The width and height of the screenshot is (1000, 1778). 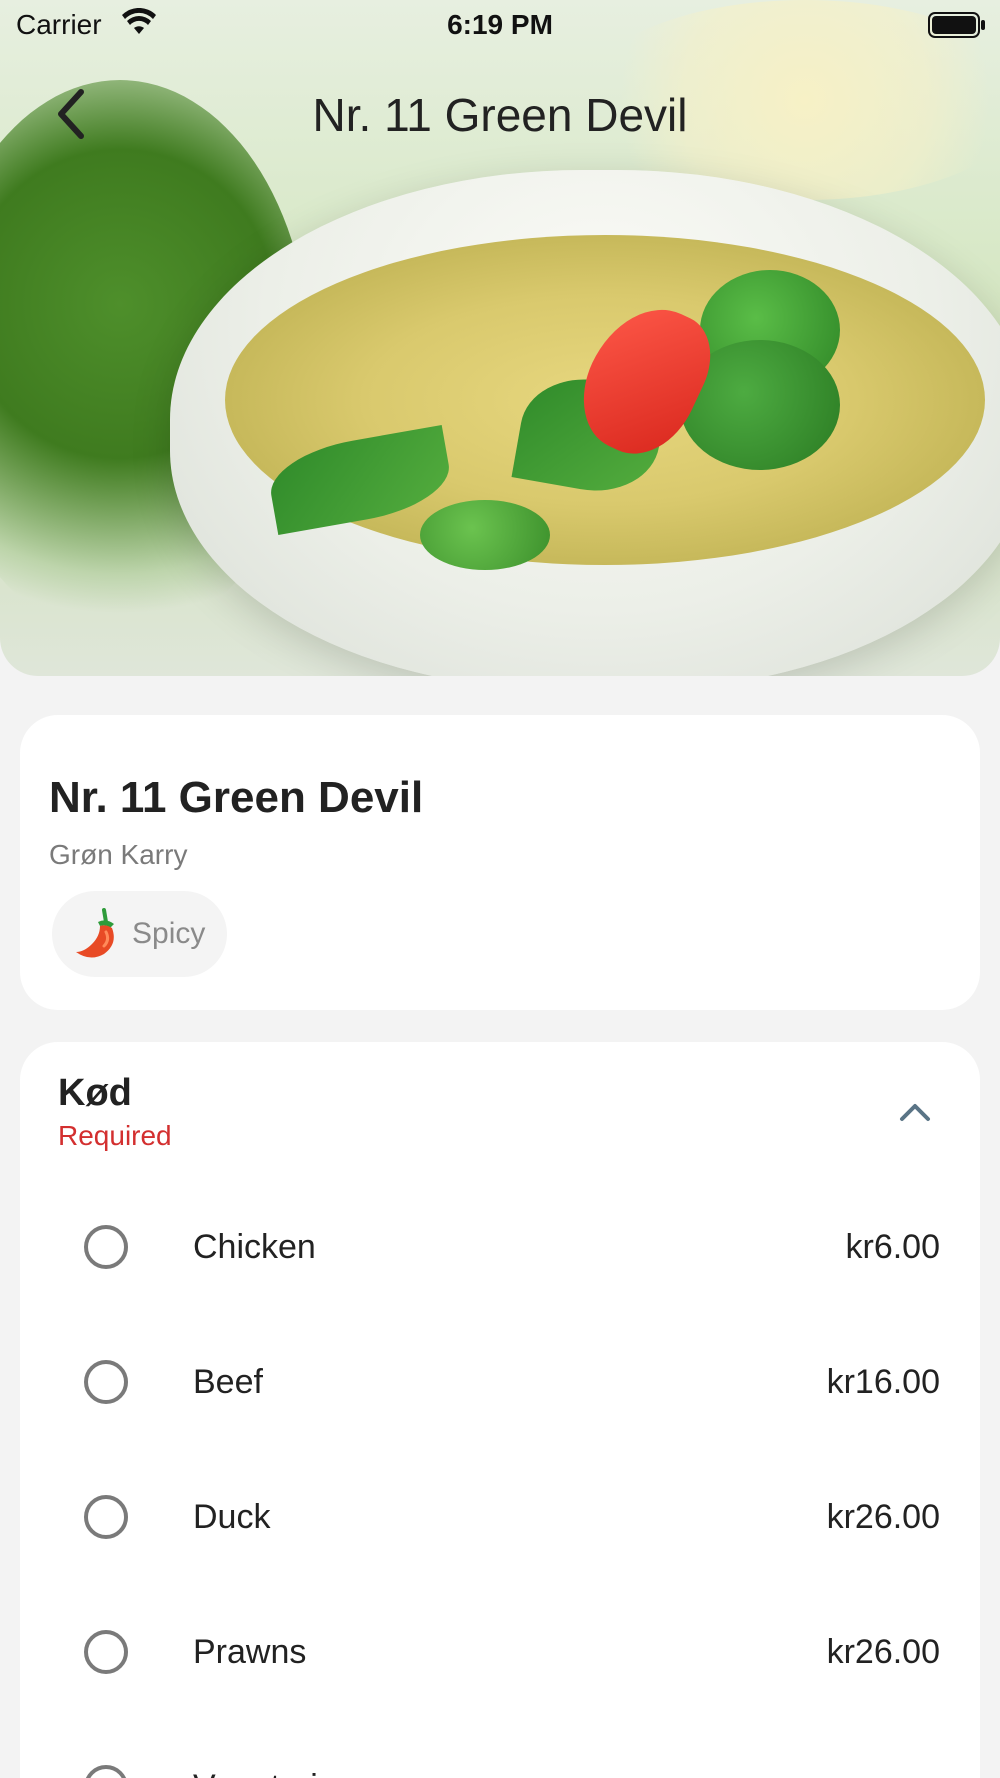 I want to click on option-price: kr16.00, so click(x=883, y=1382).